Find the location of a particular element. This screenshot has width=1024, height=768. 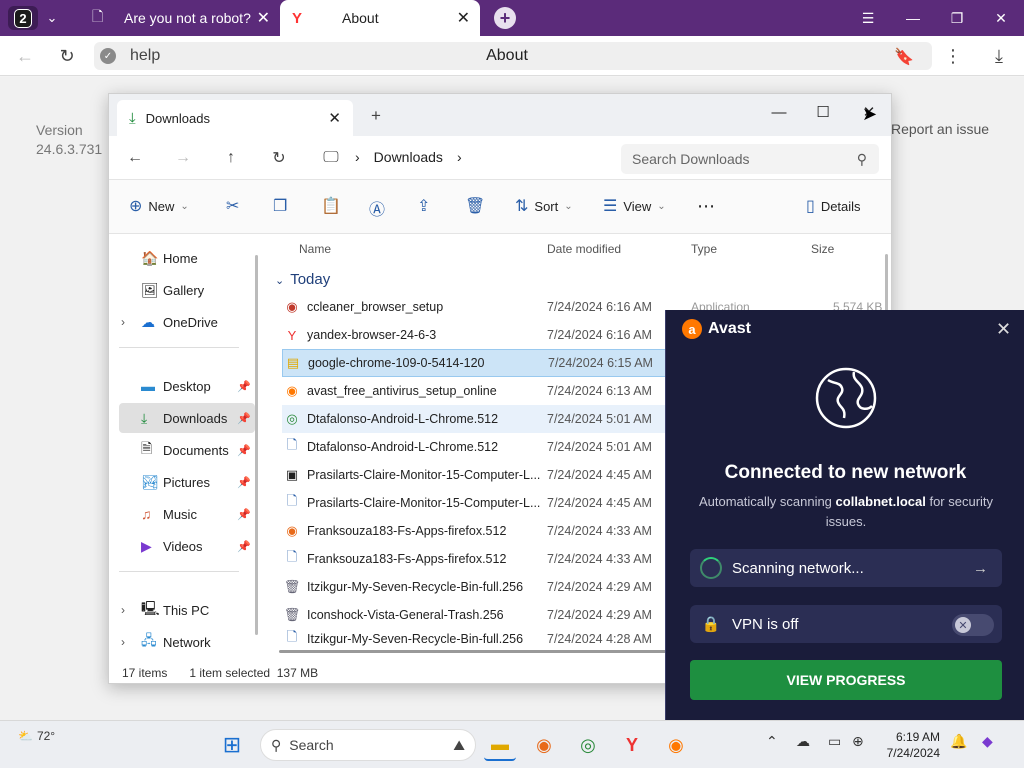

omnibox: ✓ help About 🔖 is located at coordinates (513, 56).